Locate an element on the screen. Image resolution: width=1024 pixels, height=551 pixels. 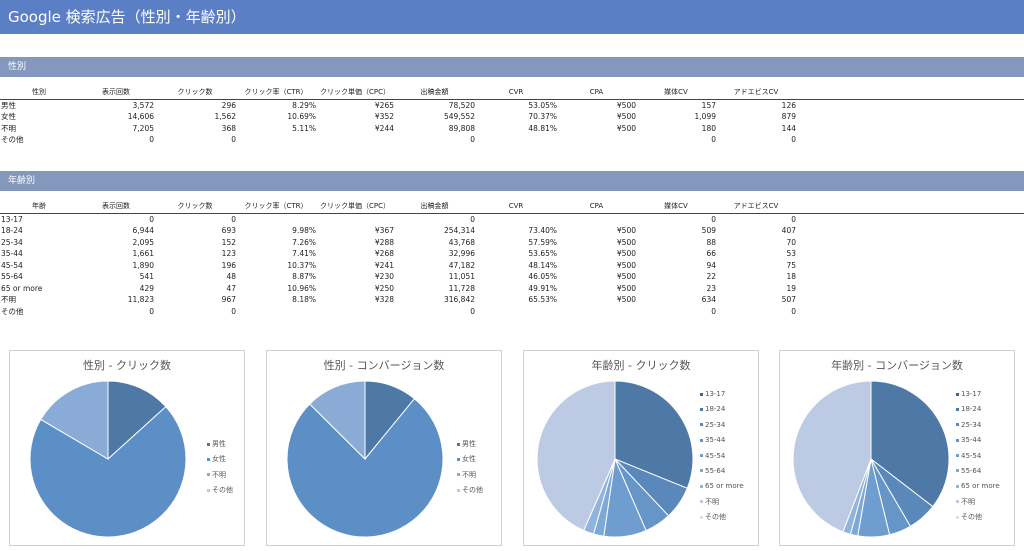
table-cell: 123 is located at coordinates (228, 253).